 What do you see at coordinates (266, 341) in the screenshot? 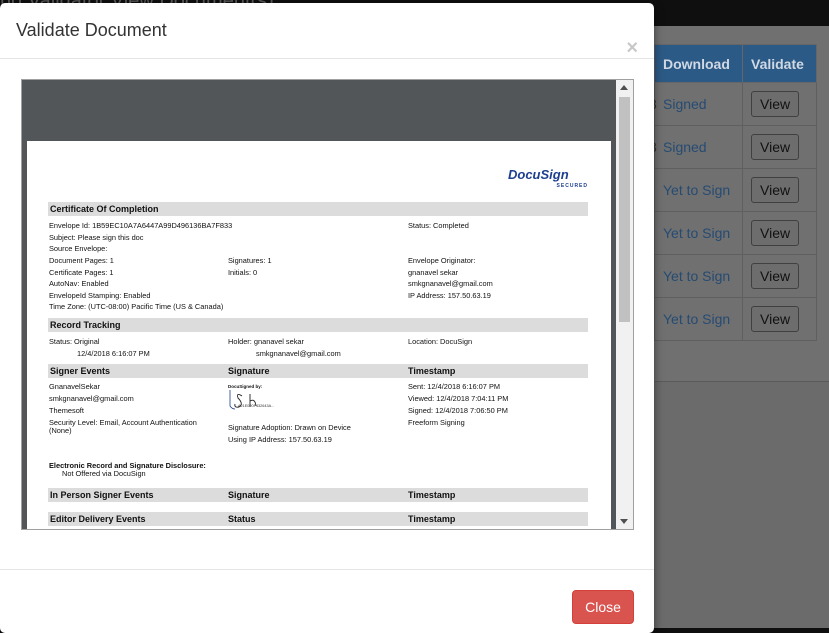
I see `record-holder: Holder: gnanavel sekar` at bounding box center [266, 341].